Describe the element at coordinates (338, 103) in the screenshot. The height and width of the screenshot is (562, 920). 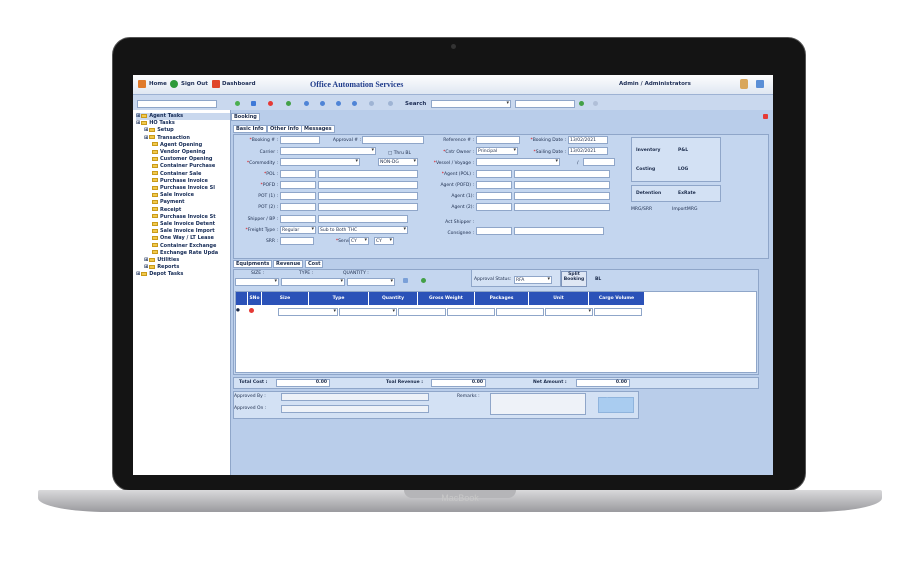
I see `next-icon` at that location.